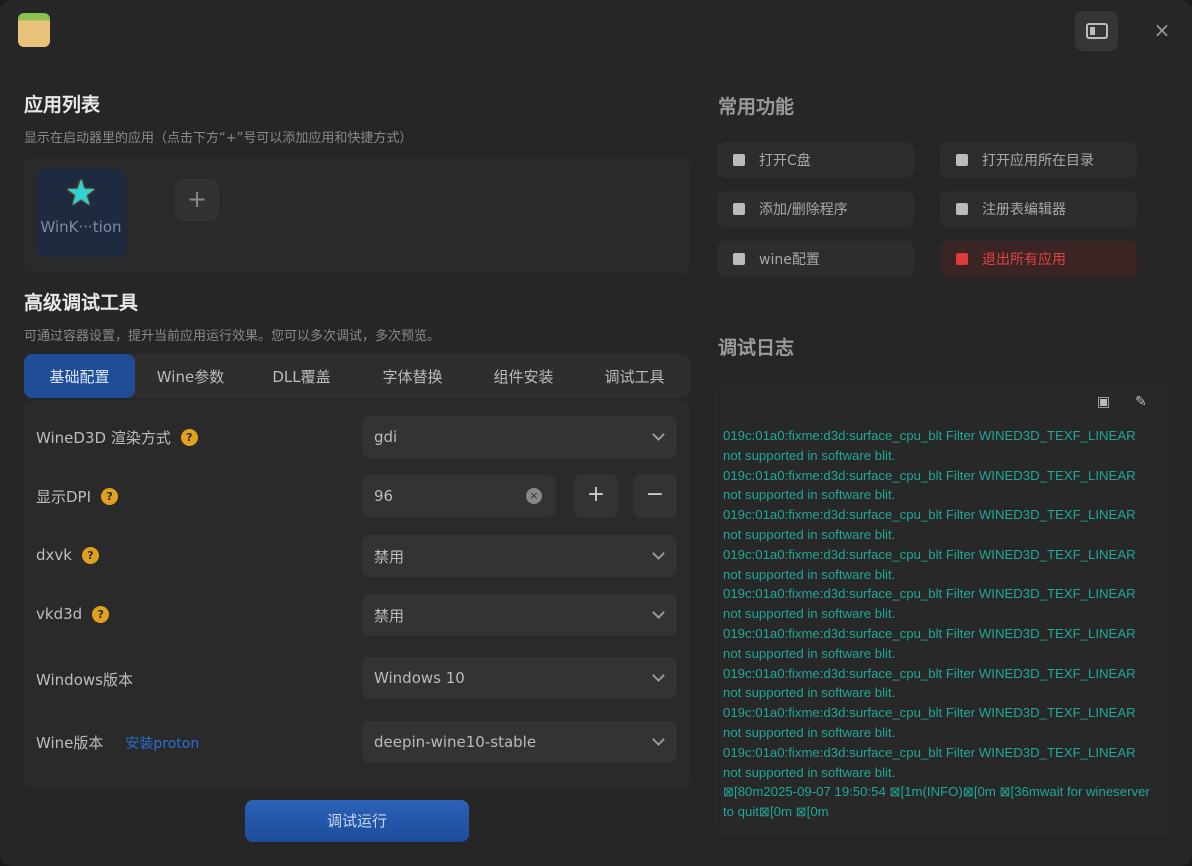 The image size is (1192, 866). I want to click on registry-editor-button: 注册表编辑器, so click(1038, 209).